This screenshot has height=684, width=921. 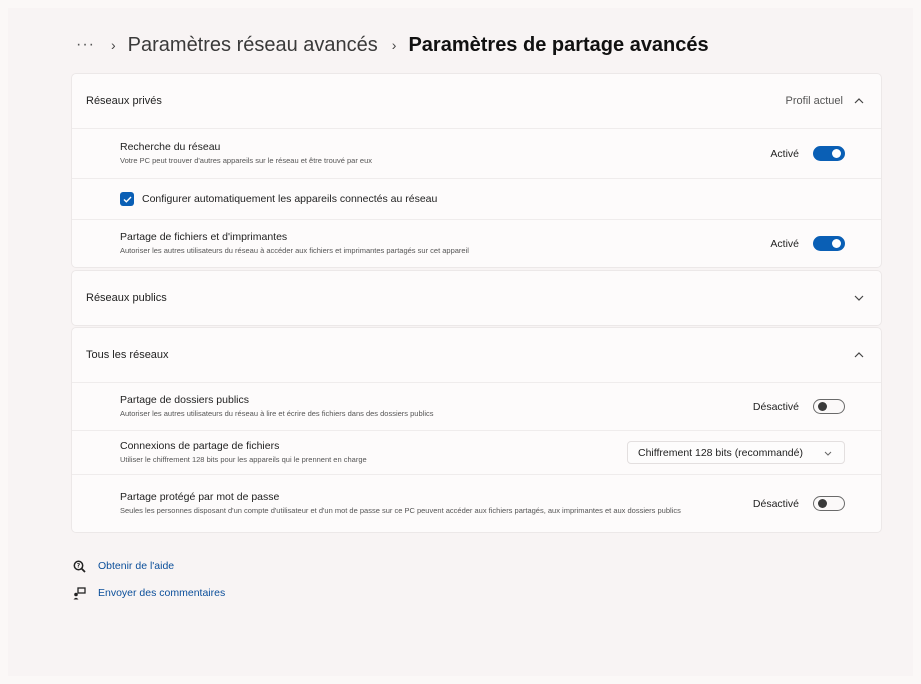 What do you see at coordinates (476, 355) in the screenshot?
I see `all-networks-header: Tous les réseaux` at bounding box center [476, 355].